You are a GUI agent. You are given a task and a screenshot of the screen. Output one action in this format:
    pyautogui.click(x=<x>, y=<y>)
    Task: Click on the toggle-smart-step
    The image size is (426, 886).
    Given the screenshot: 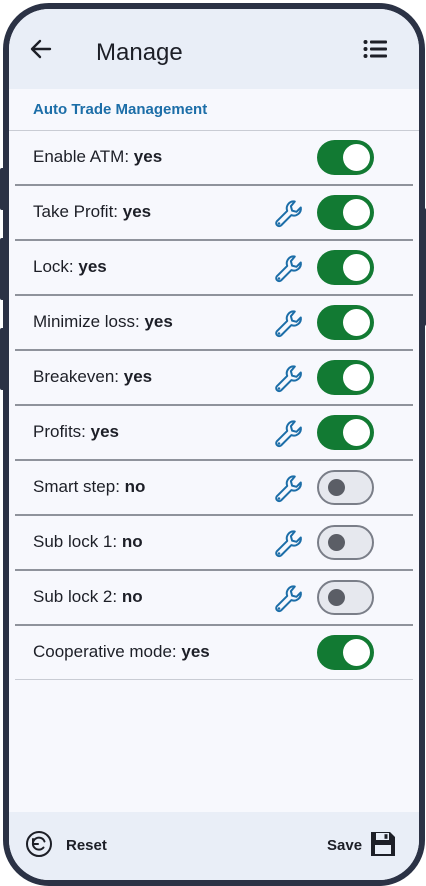 What is the action you would take?
    pyautogui.click(x=345, y=487)
    